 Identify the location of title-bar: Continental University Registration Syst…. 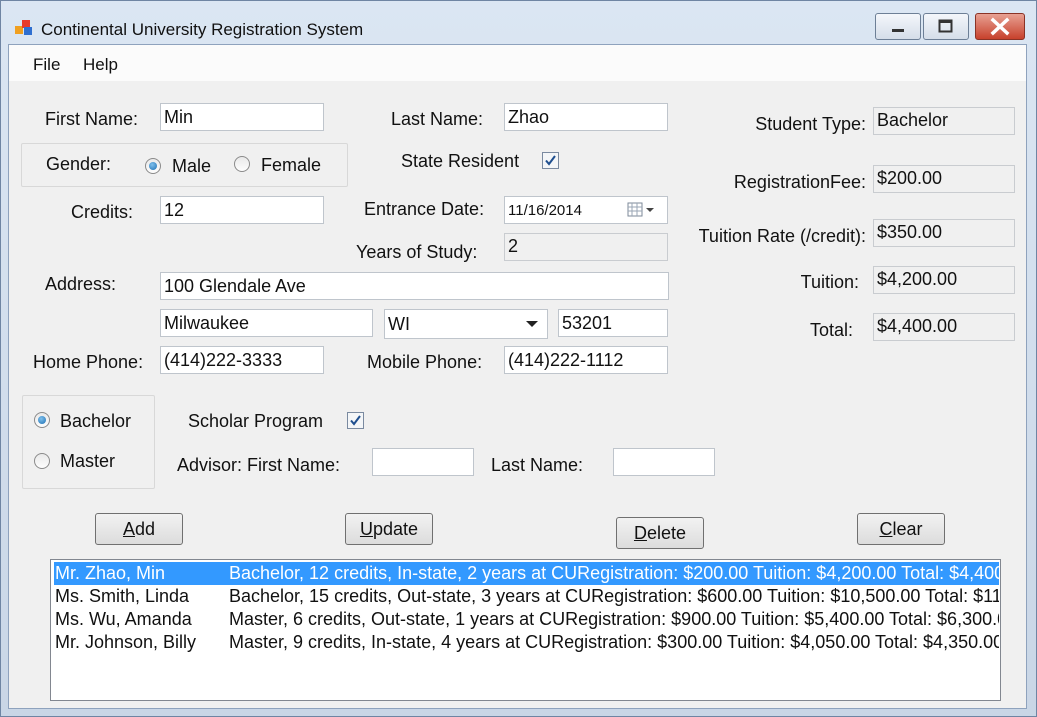
(518, 22).